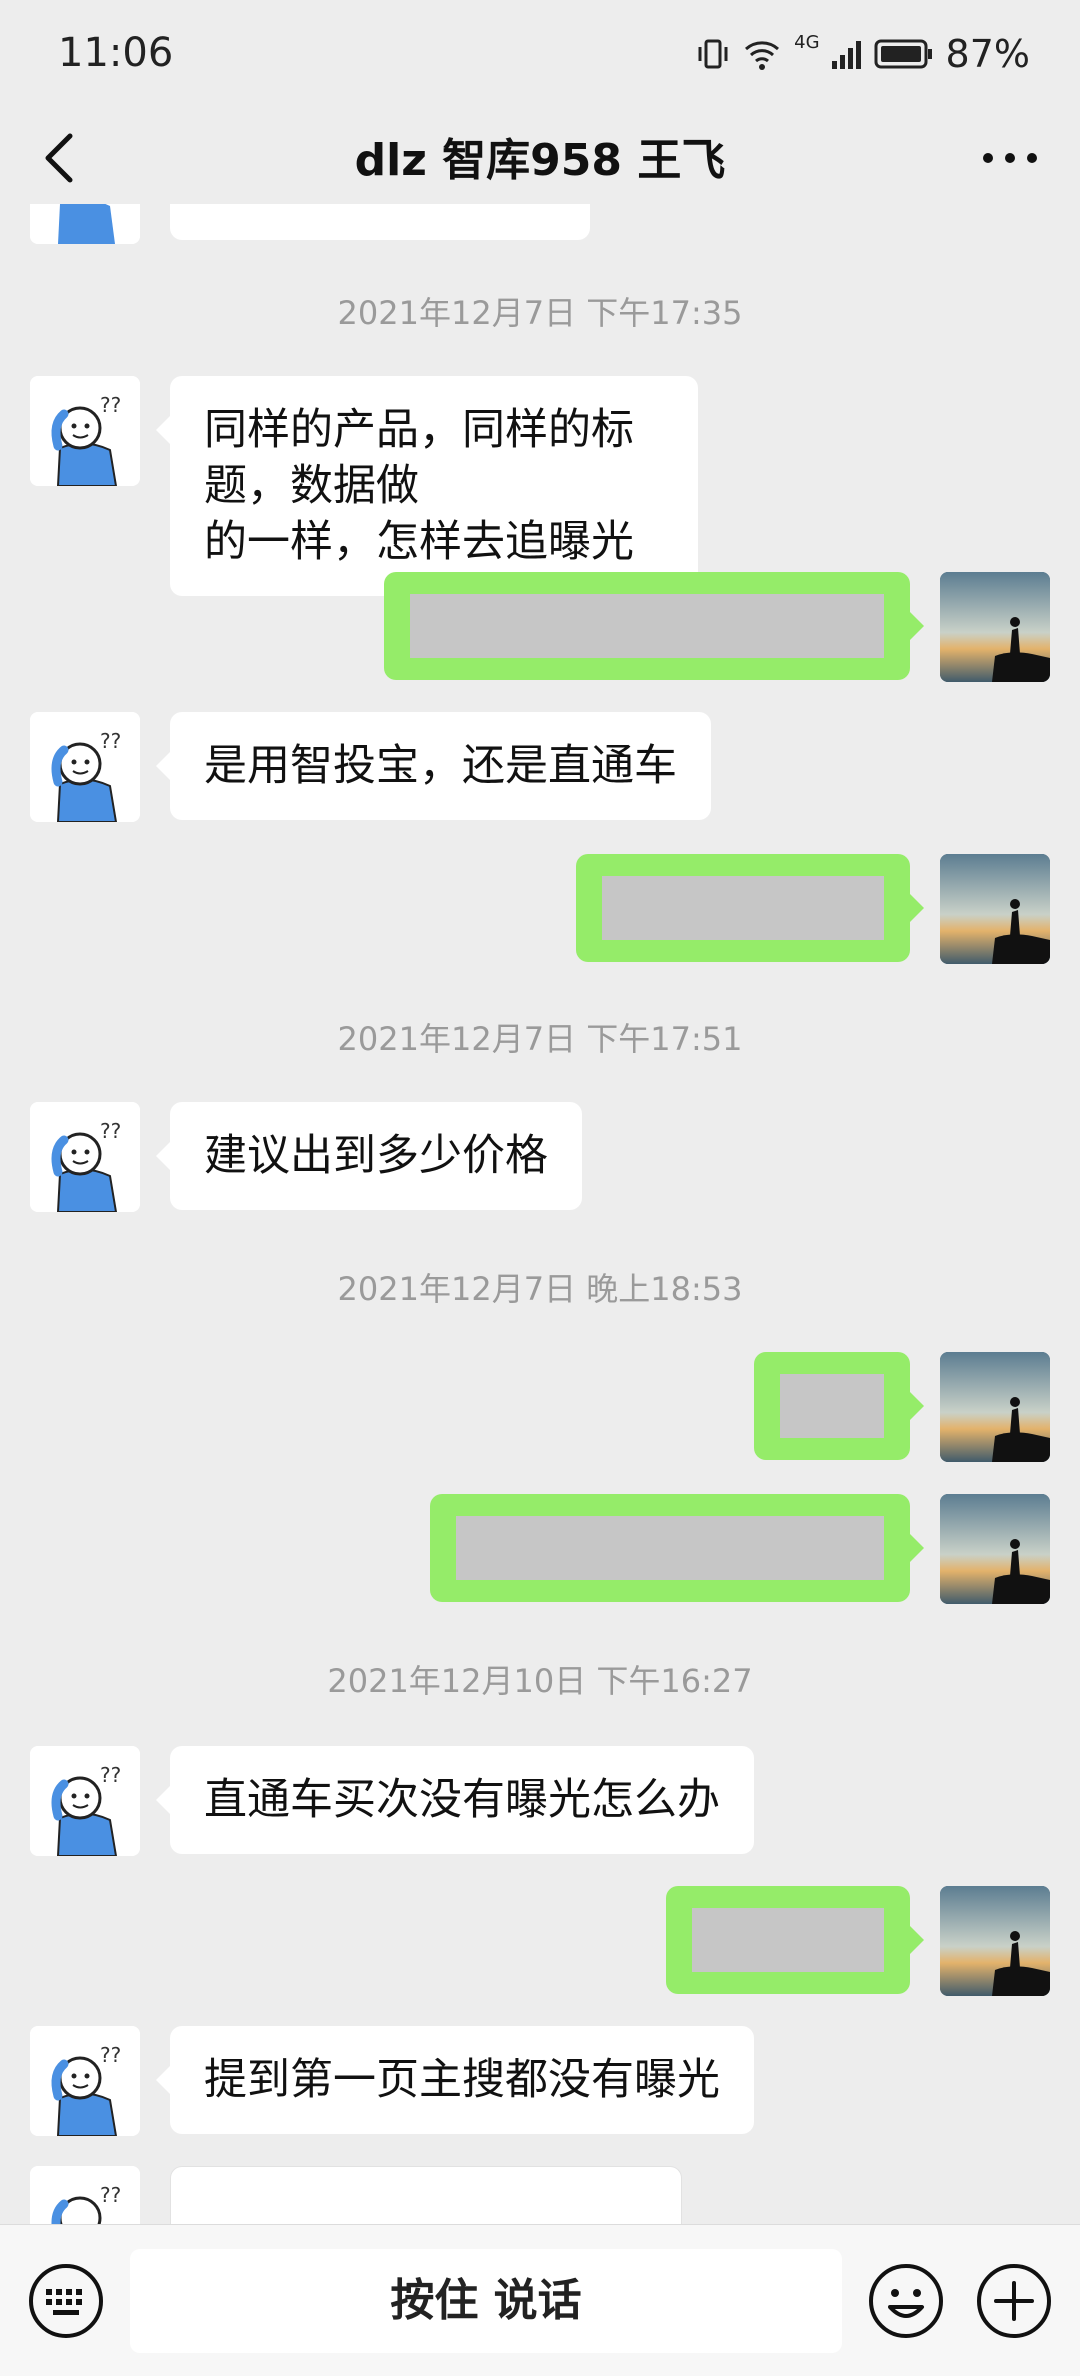 The image size is (1080, 2376). What do you see at coordinates (540, 313) in the screenshot?
I see `timestamp: 2021年12月7日 下午17:35` at bounding box center [540, 313].